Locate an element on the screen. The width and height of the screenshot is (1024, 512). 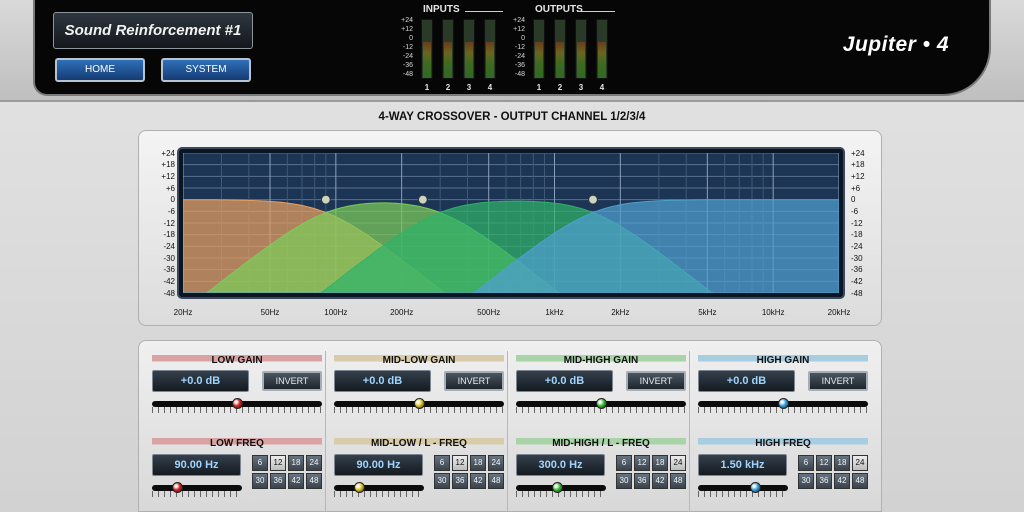
input-meter-scale: +24 +12 0 -12 -24 -36 -48 is located at coordinates (404, 47).